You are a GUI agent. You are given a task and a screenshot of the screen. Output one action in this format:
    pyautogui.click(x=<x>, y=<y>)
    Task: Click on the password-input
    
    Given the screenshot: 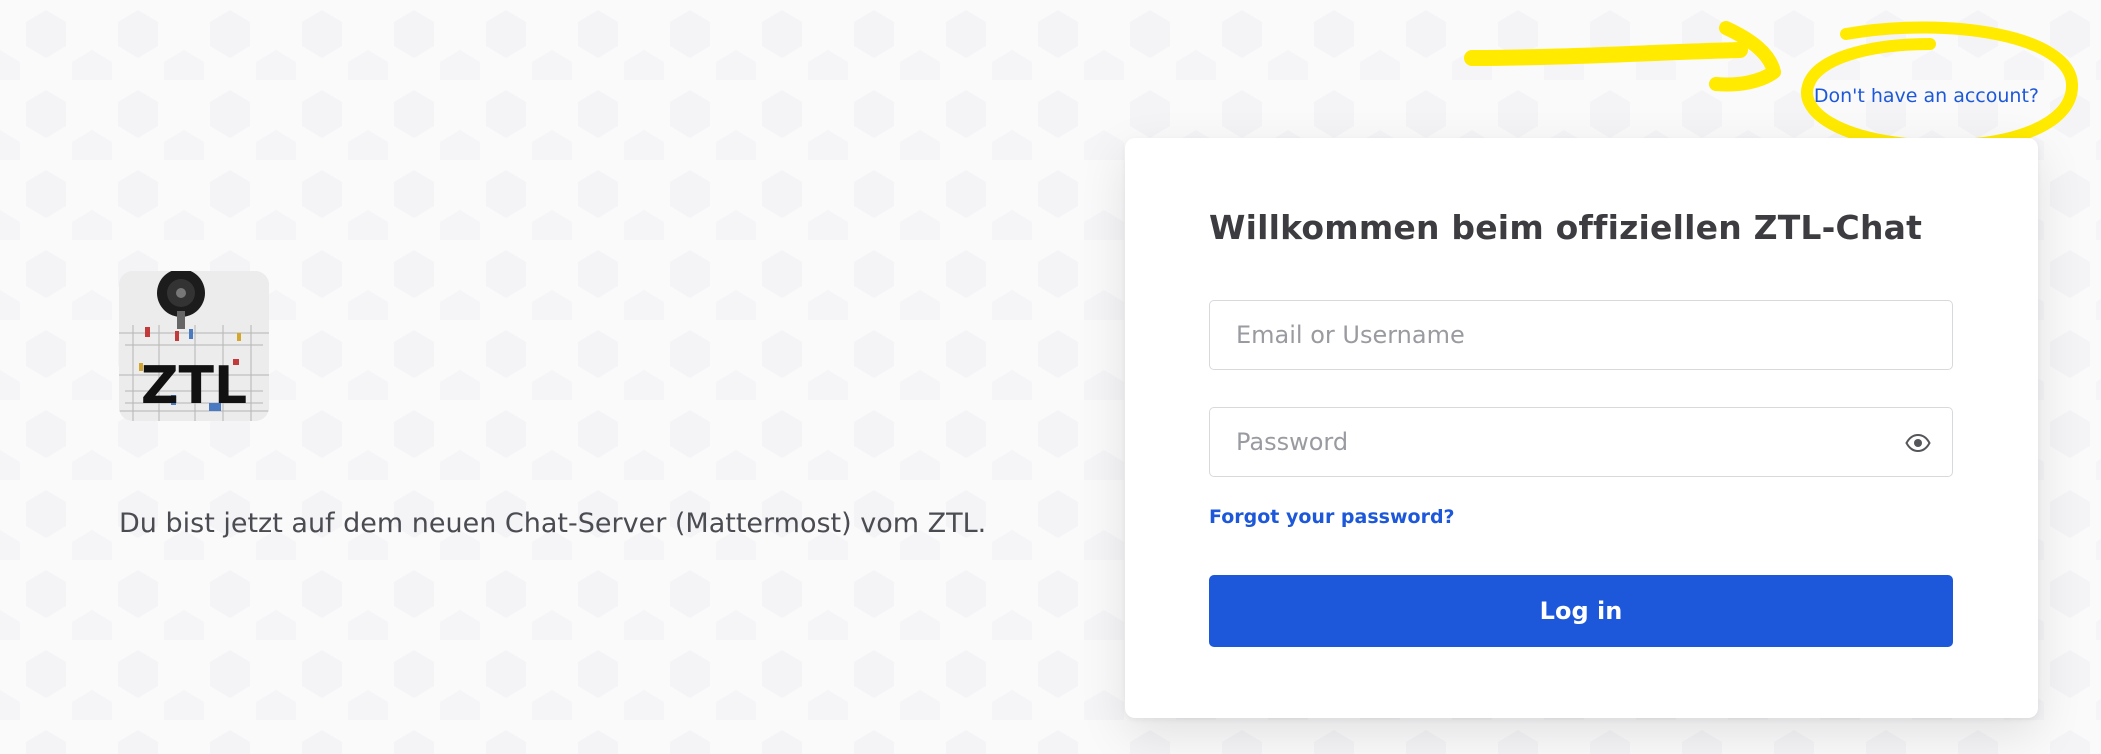 What is the action you would take?
    pyautogui.click(x=1581, y=442)
    